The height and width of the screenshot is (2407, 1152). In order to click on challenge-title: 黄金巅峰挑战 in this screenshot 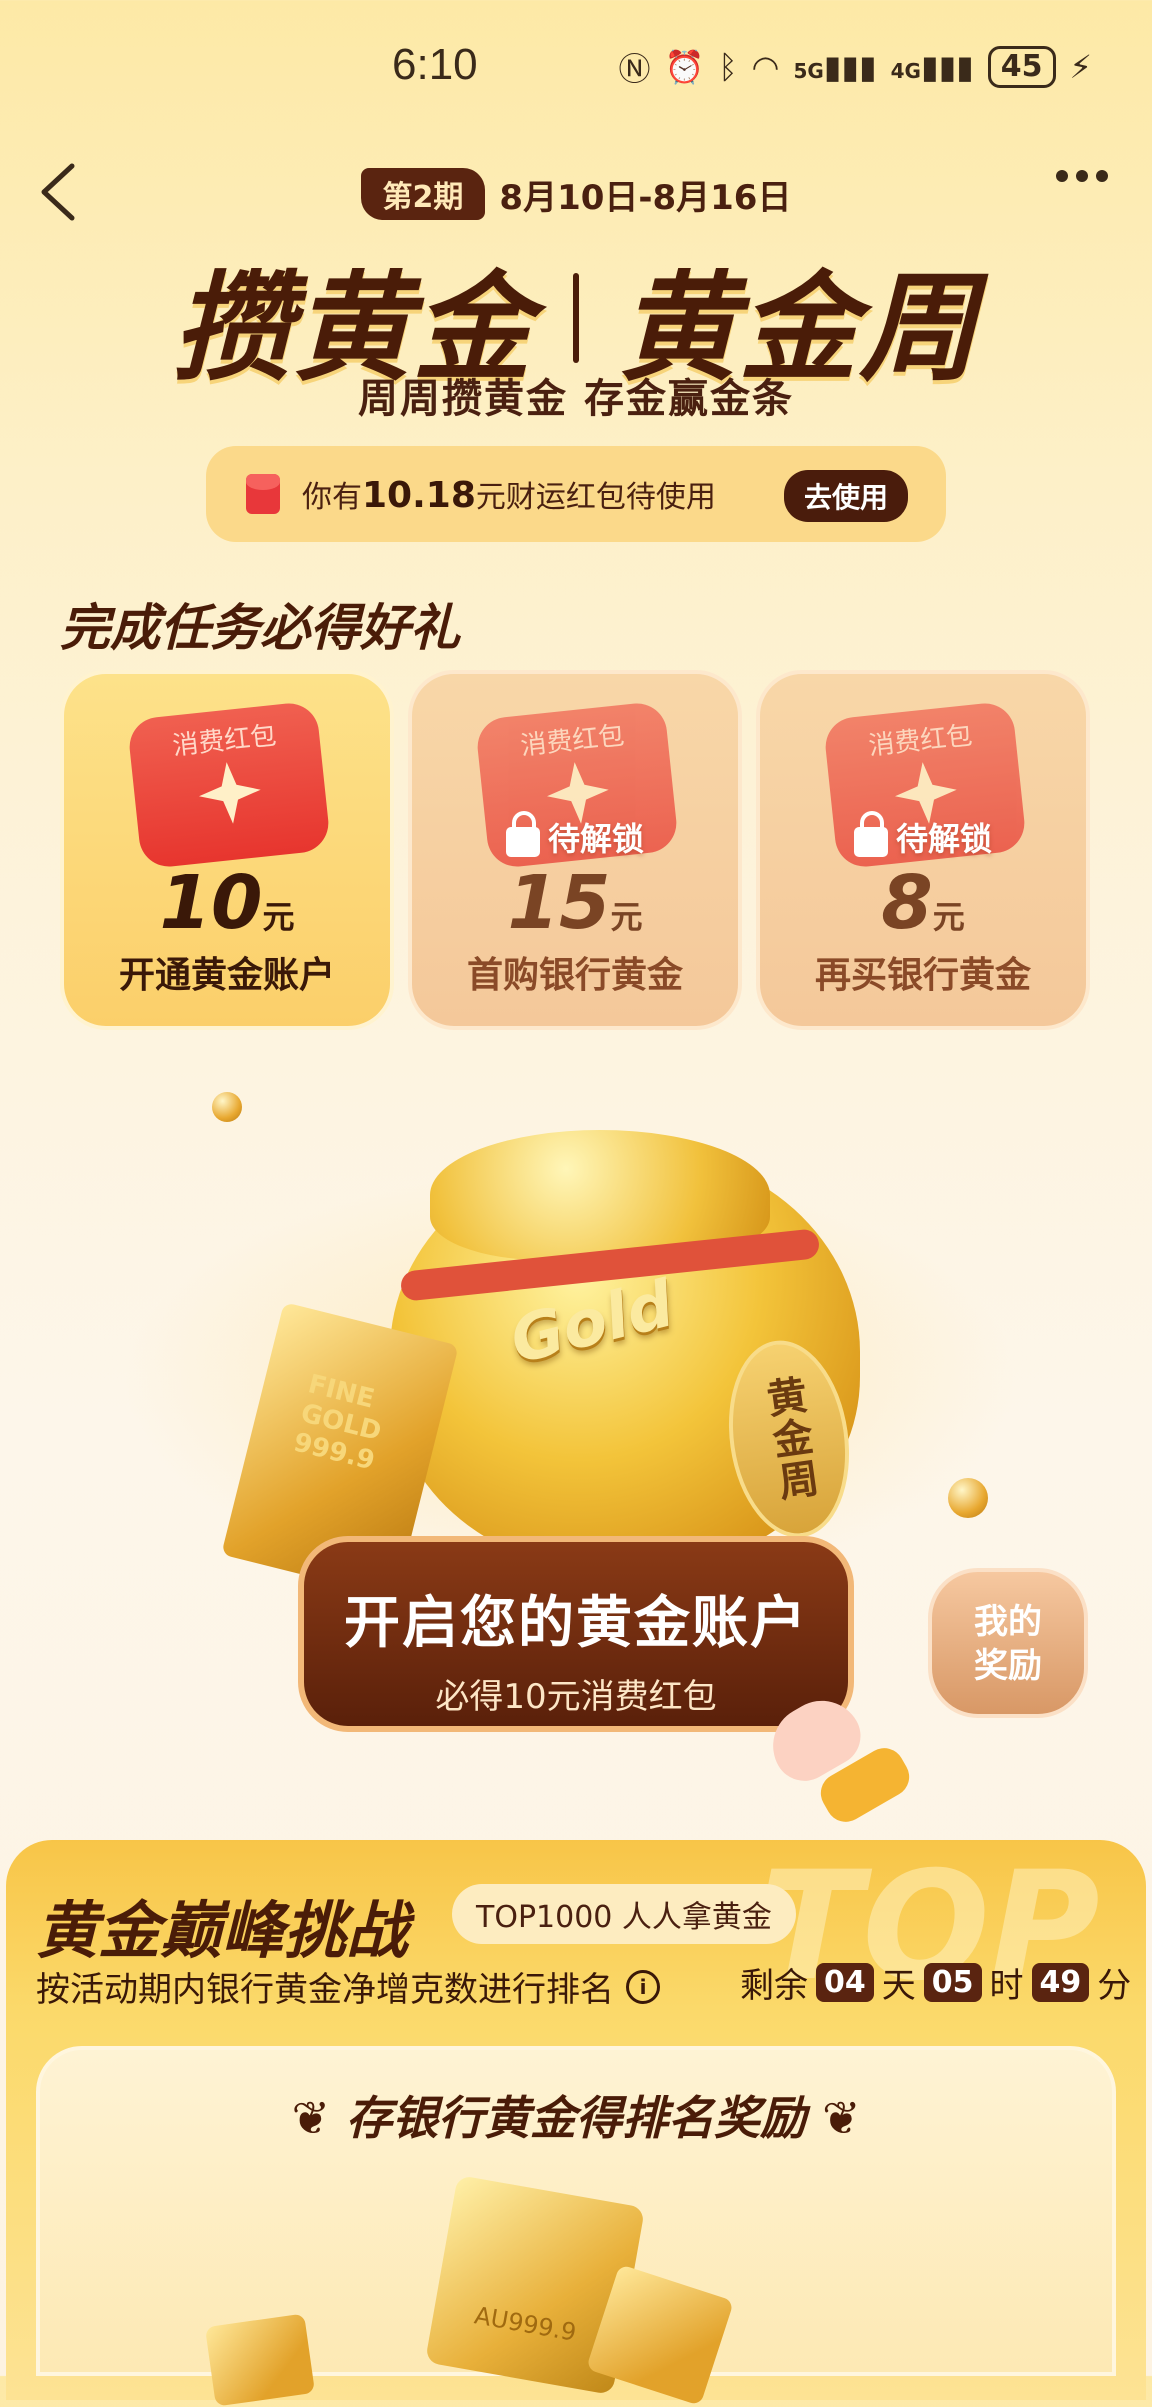, I will do `click(222, 1930)`.